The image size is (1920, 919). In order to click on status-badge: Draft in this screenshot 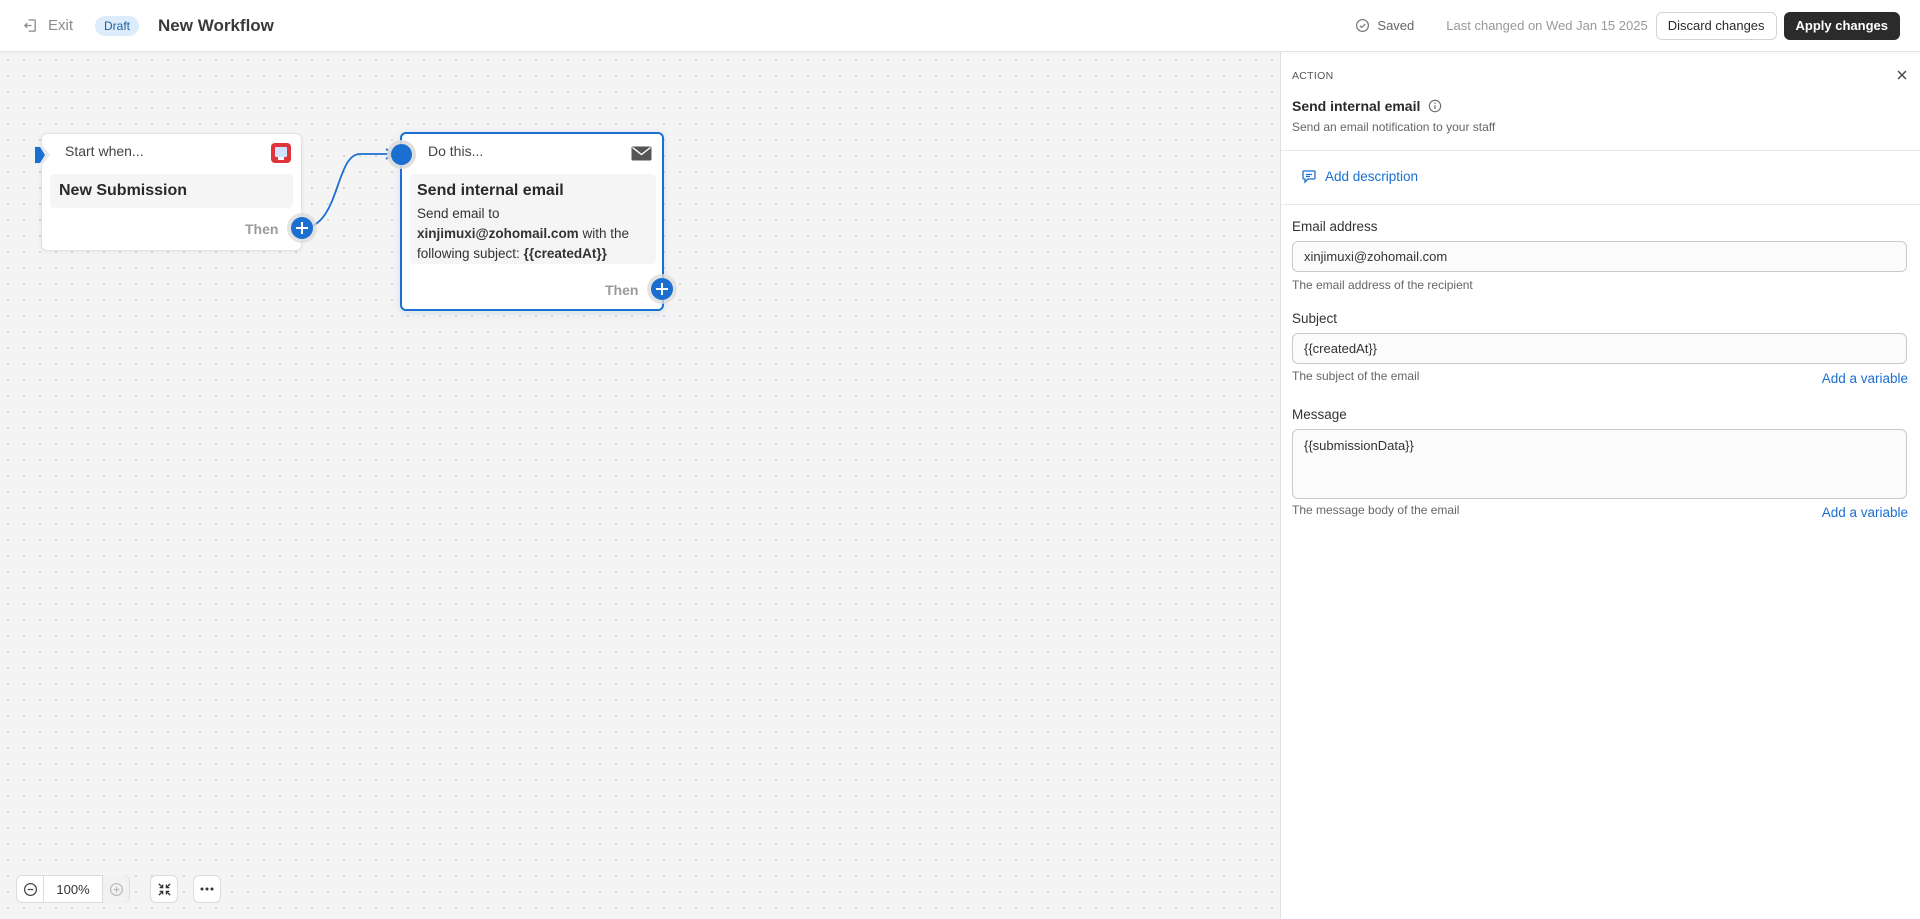, I will do `click(117, 25)`.